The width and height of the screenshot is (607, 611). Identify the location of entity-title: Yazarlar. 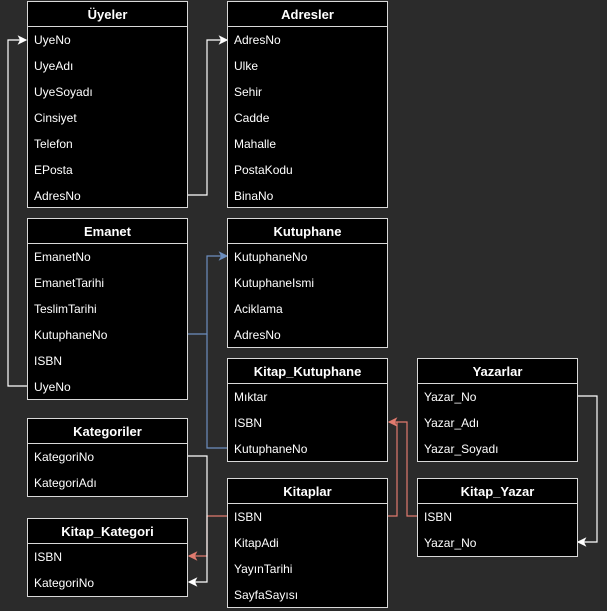
(497, 371).